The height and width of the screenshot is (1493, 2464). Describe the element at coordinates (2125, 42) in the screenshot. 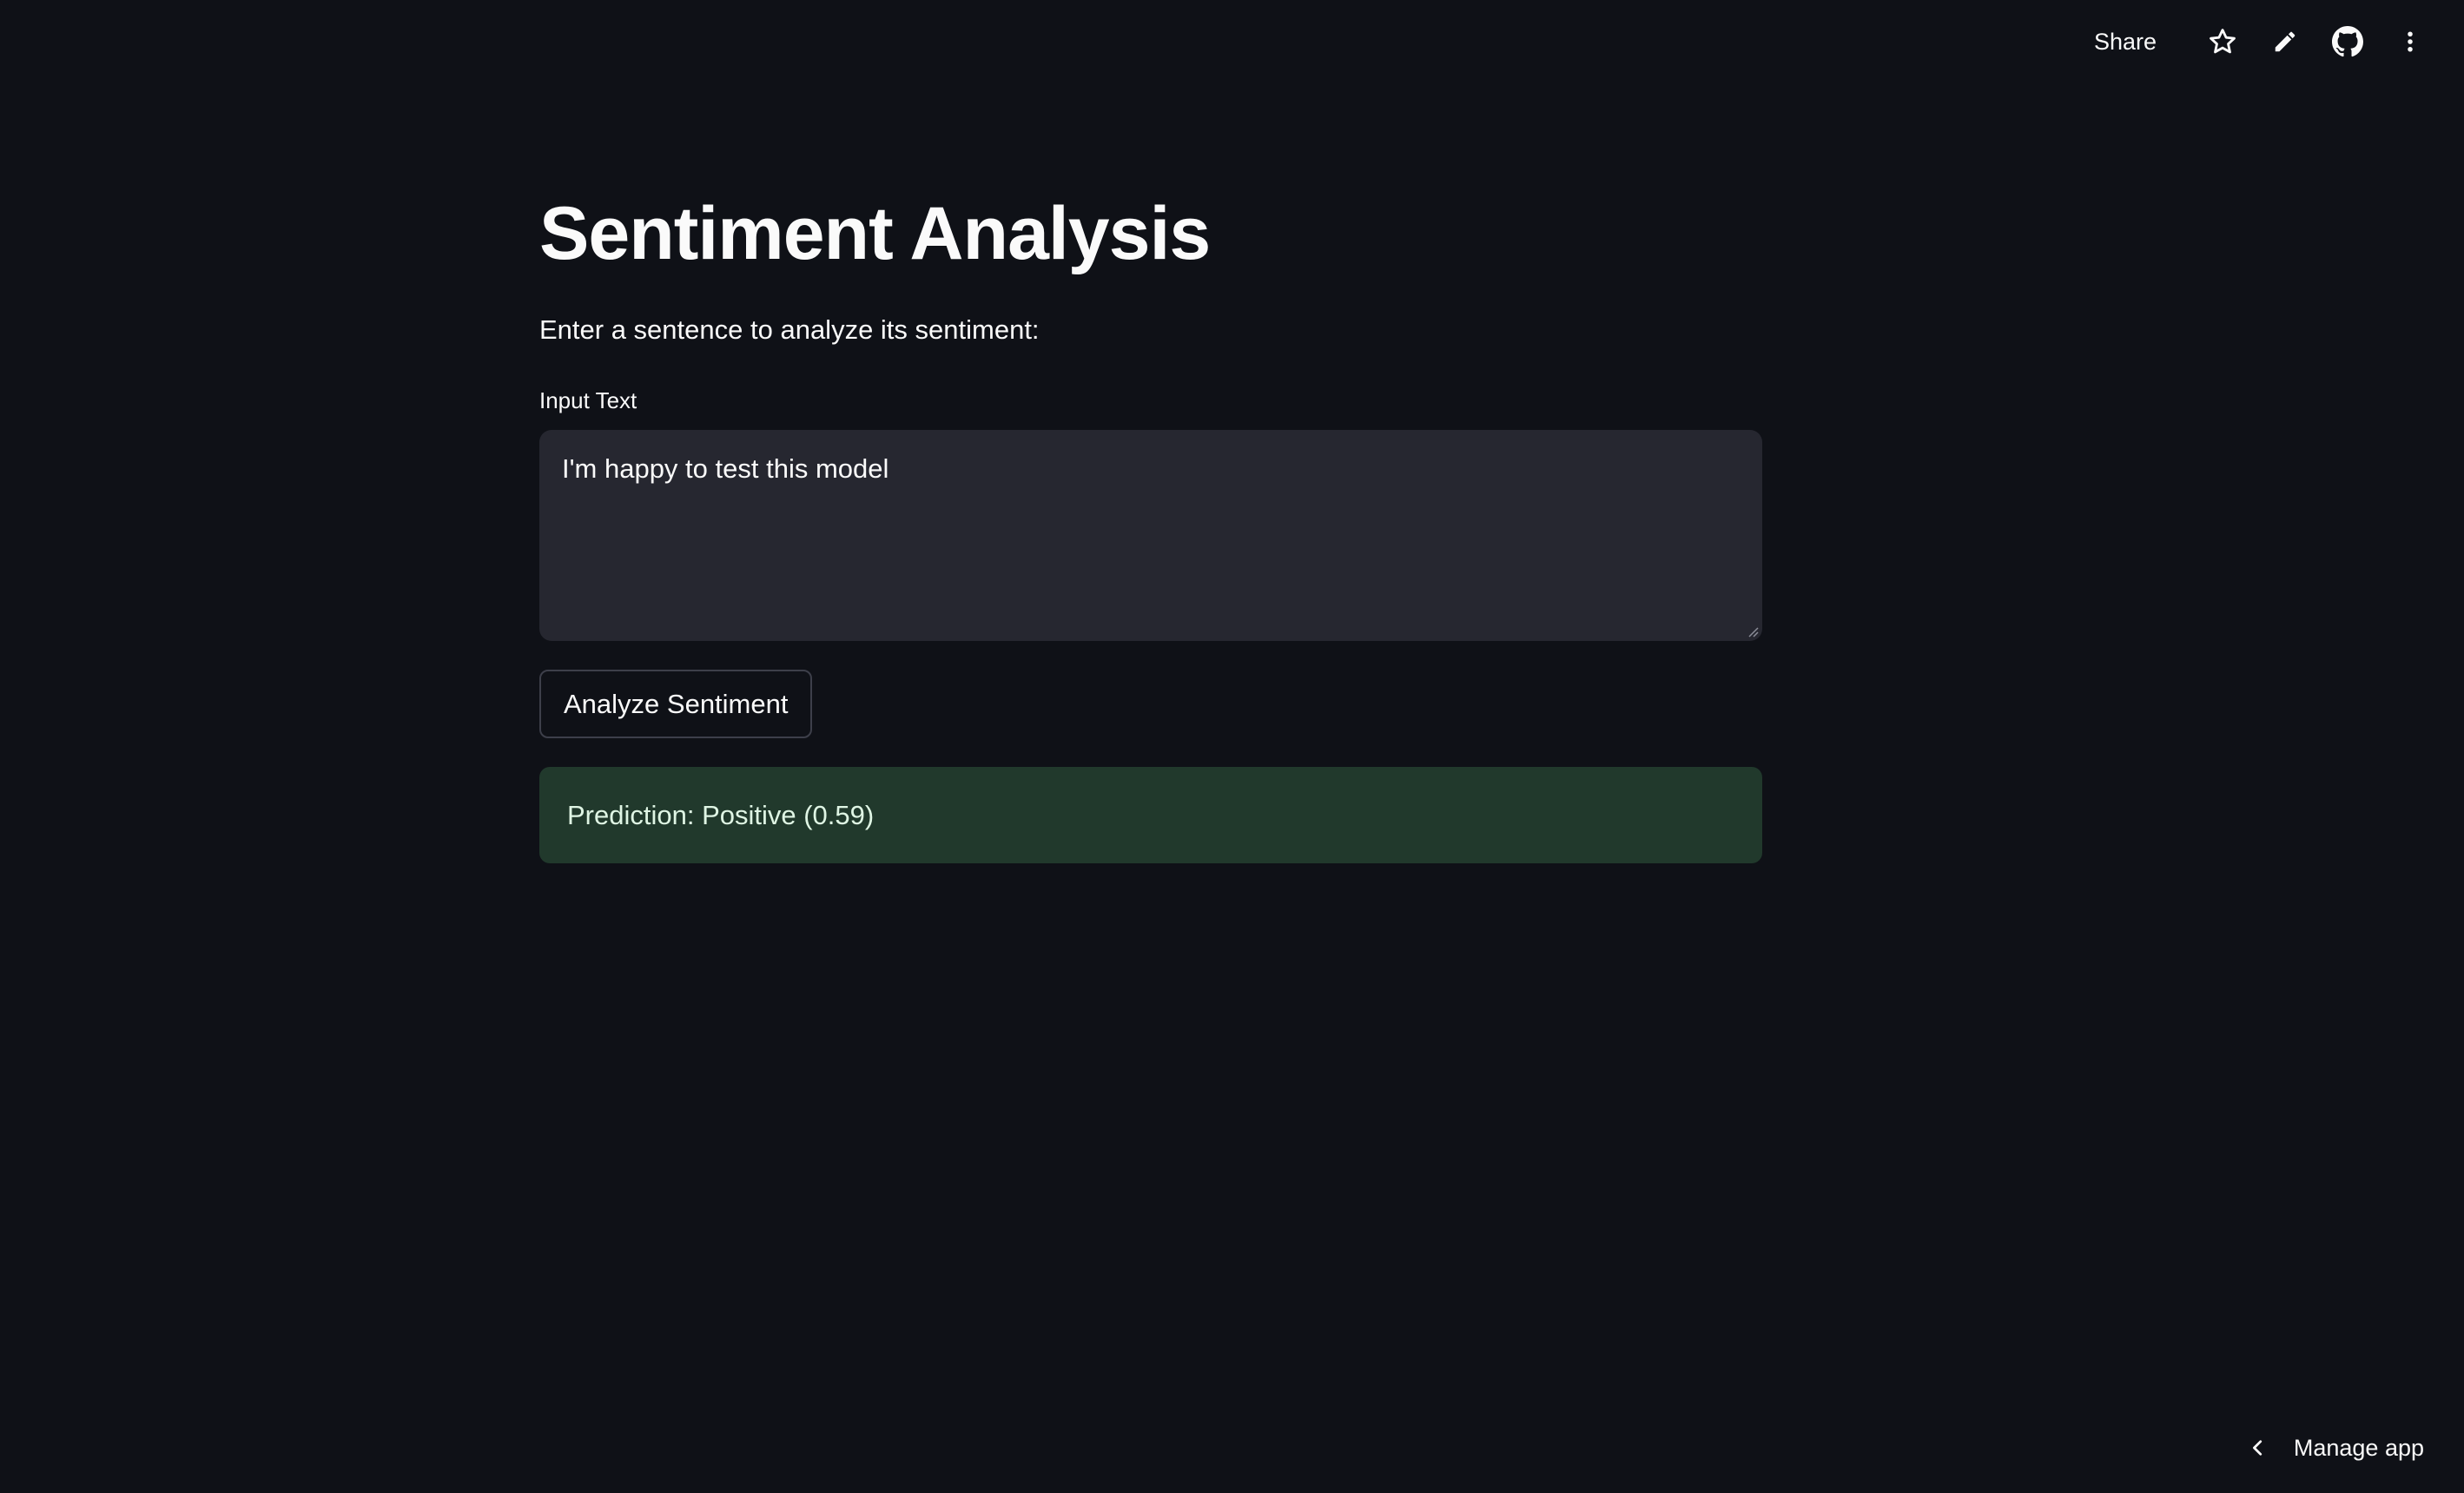

I see `share-button: Share` at that location.